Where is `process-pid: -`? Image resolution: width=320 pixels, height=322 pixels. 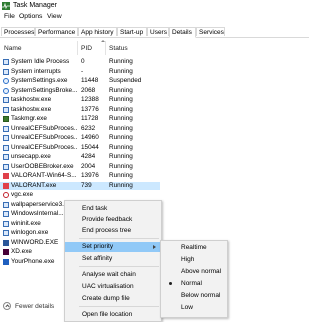 process-pid: - is located at coordinates (82, 71).